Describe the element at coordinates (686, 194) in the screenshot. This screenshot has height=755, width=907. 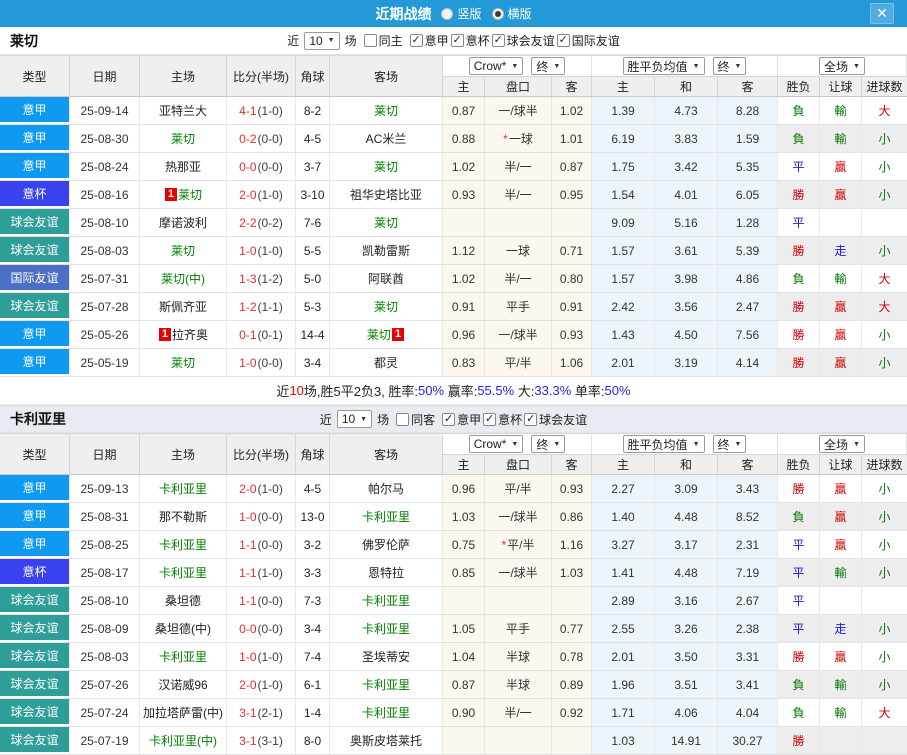
I see `avg-draw: 4.01` at that location.